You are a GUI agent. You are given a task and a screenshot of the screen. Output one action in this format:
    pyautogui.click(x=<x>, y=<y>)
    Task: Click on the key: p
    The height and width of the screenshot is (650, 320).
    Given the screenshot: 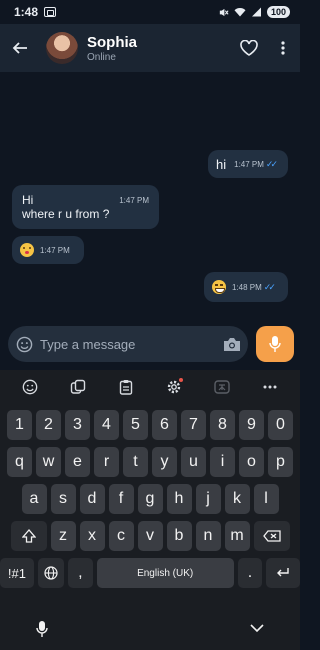 What is the action you would take?
    pyautogui.click(x=280, y=462)
    